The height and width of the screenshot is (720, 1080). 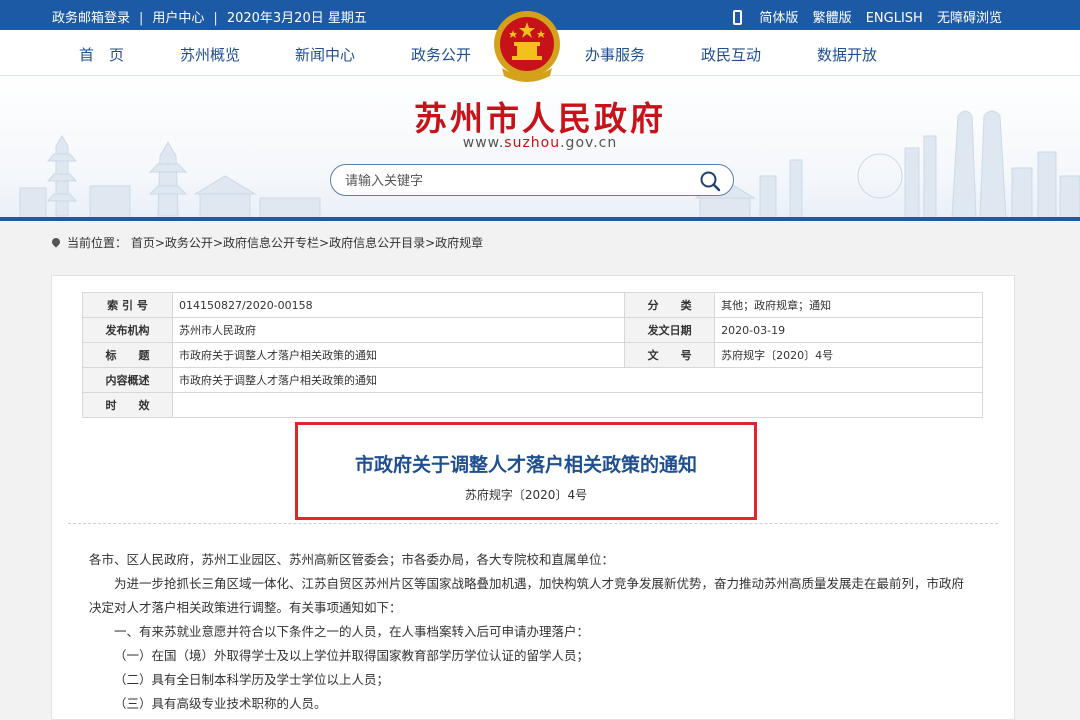 I want to click on summary-value: 市政府关于调整人才落户相关政策的通知, so click(x=577, y=380).